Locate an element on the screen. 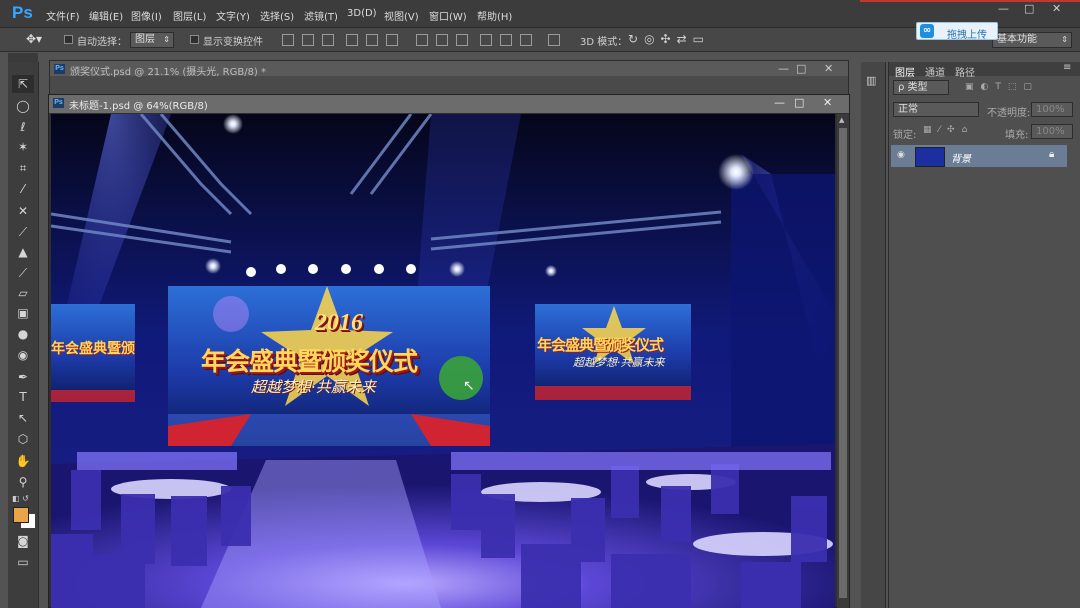 The width and height of the screenshot is (1080, 608). auto-select-checkbox is located at coordinates (68, 39).